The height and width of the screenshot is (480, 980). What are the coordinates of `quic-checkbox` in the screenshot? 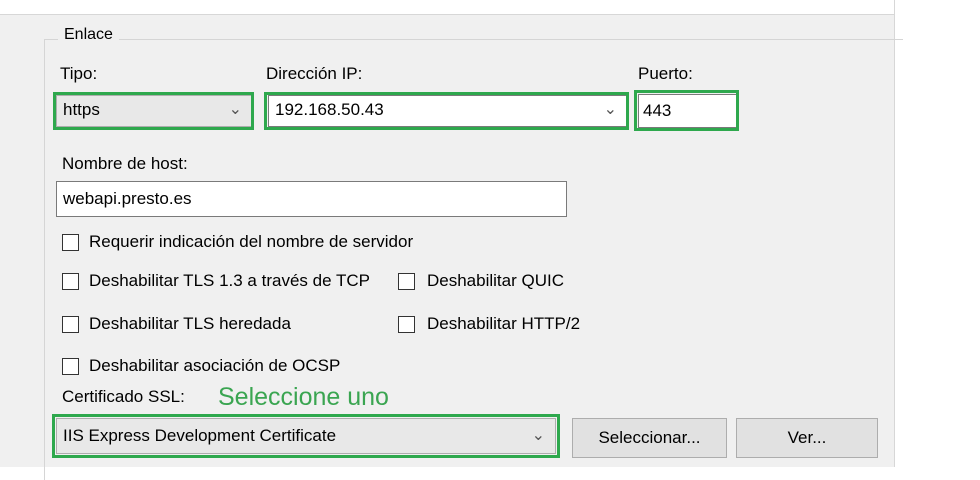 It's located at (406, 281).